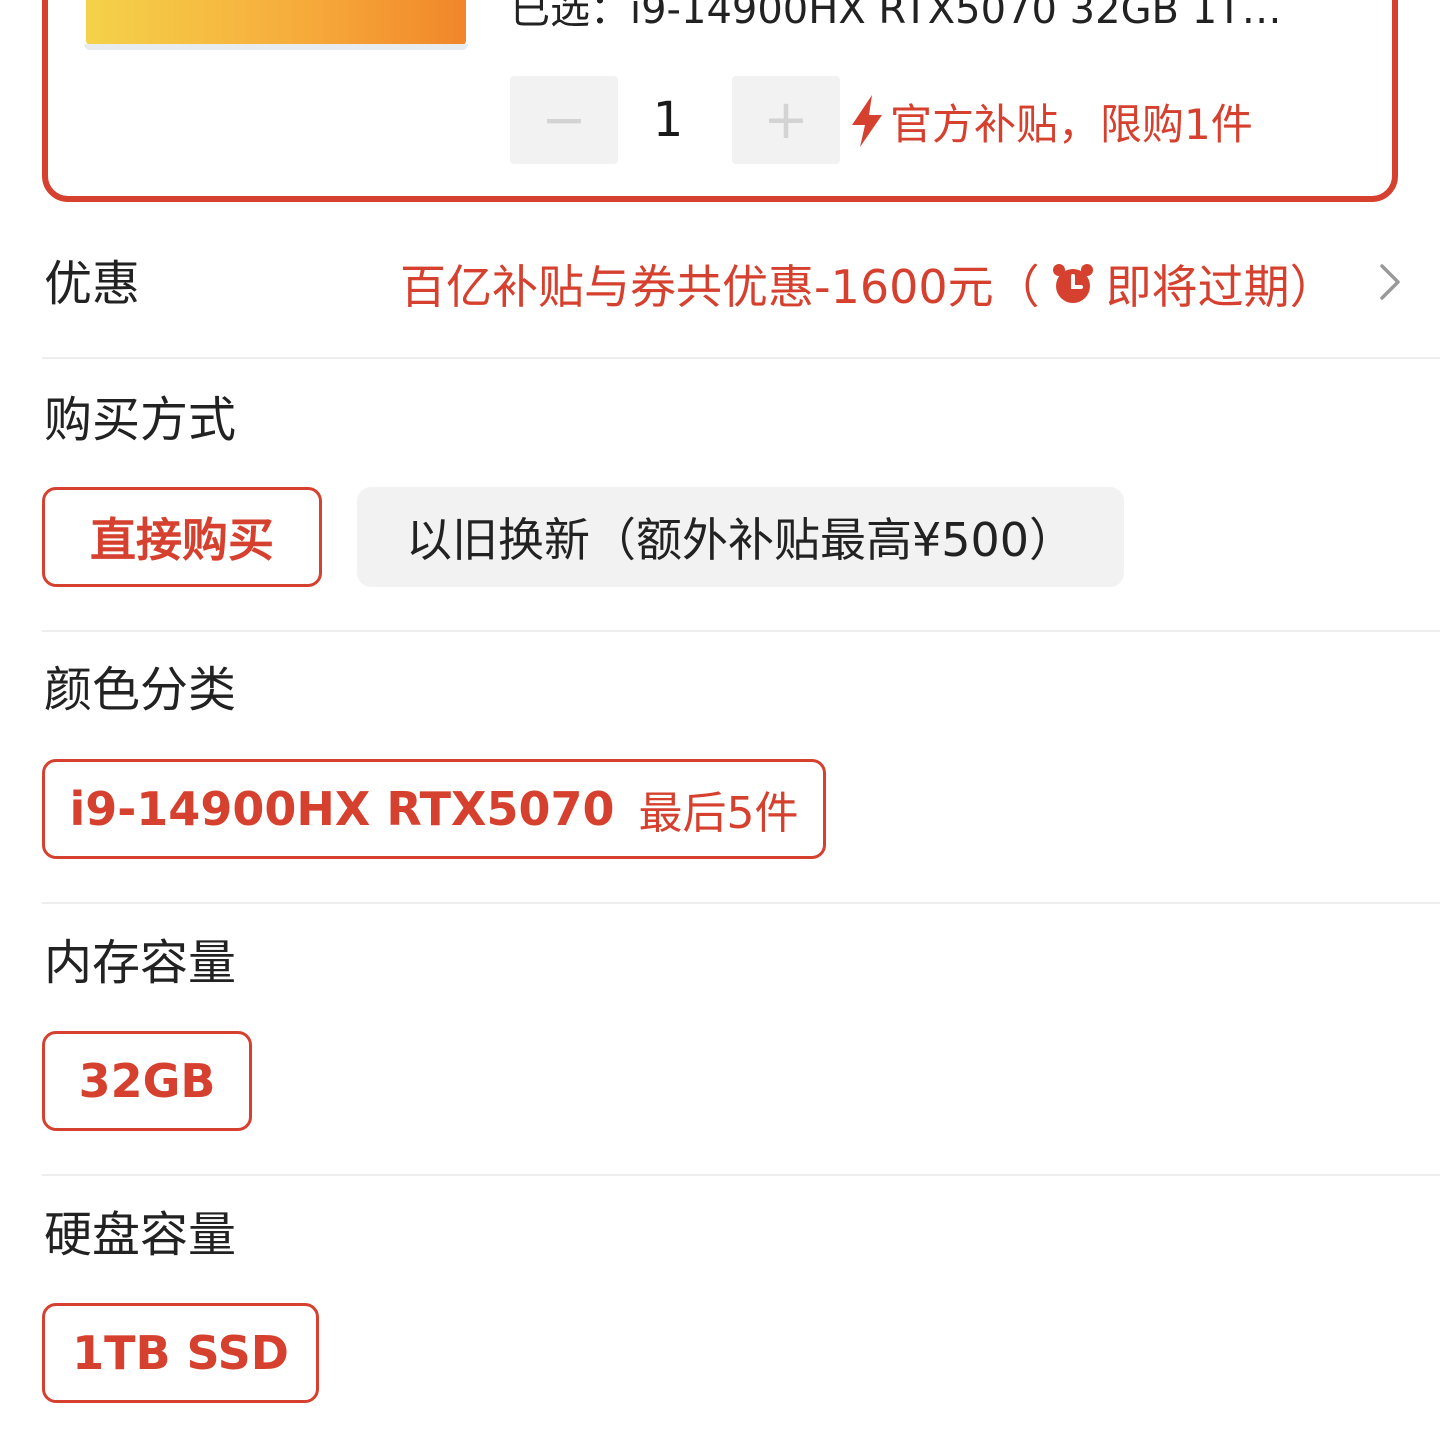 The width and height of the screenshot is (1440, 1440). I want to click on promo-row: 百亿补贴与券共优惠-1600元（ 即将过期）, so click(900, 284).